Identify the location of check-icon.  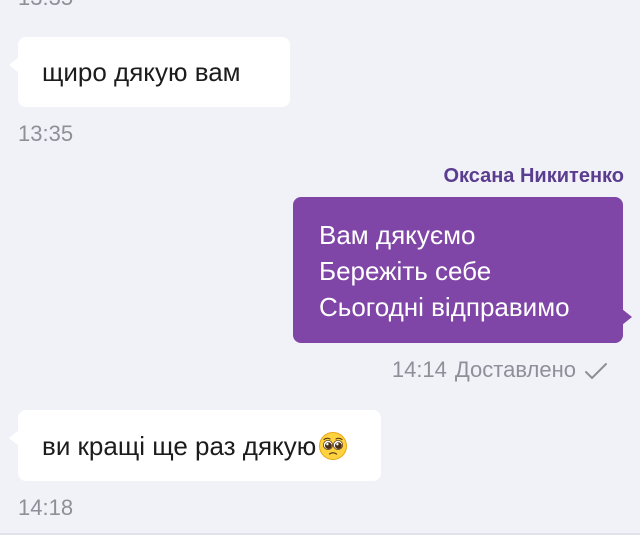
(596, 370).